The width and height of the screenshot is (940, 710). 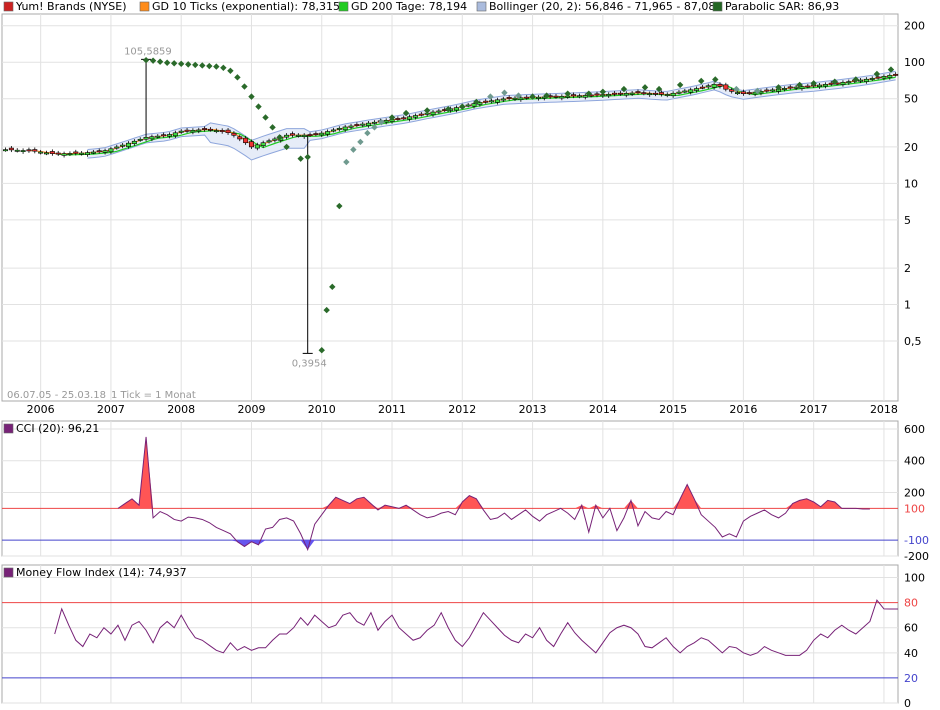 I want to click on tick-info-label: 1 Tick = 1 Monat, so click(x=153, y=395).